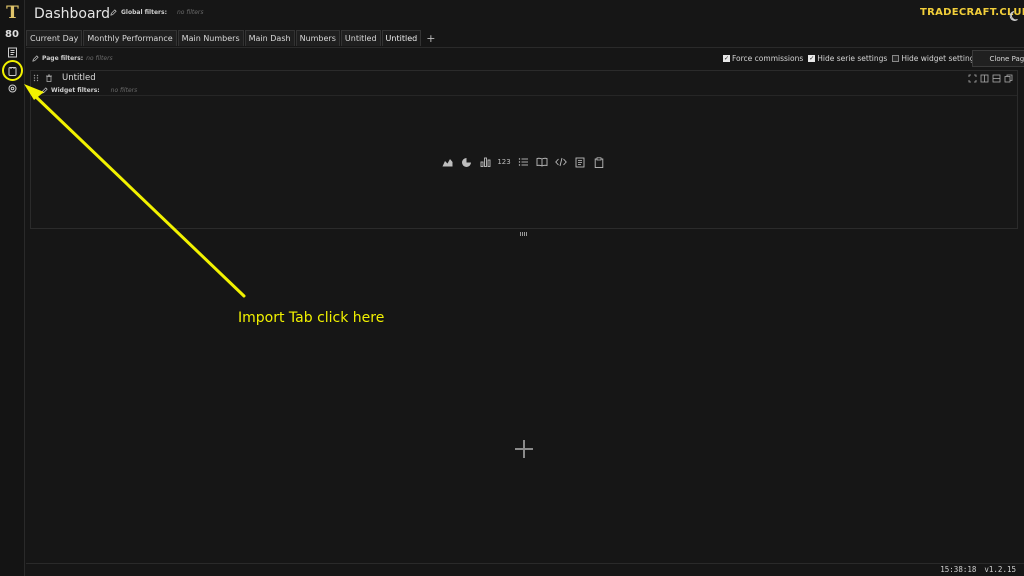  Describe the element at coordinates (998, 58) in the screenshot. I see `clone-page-button: Clone Page` at that location.